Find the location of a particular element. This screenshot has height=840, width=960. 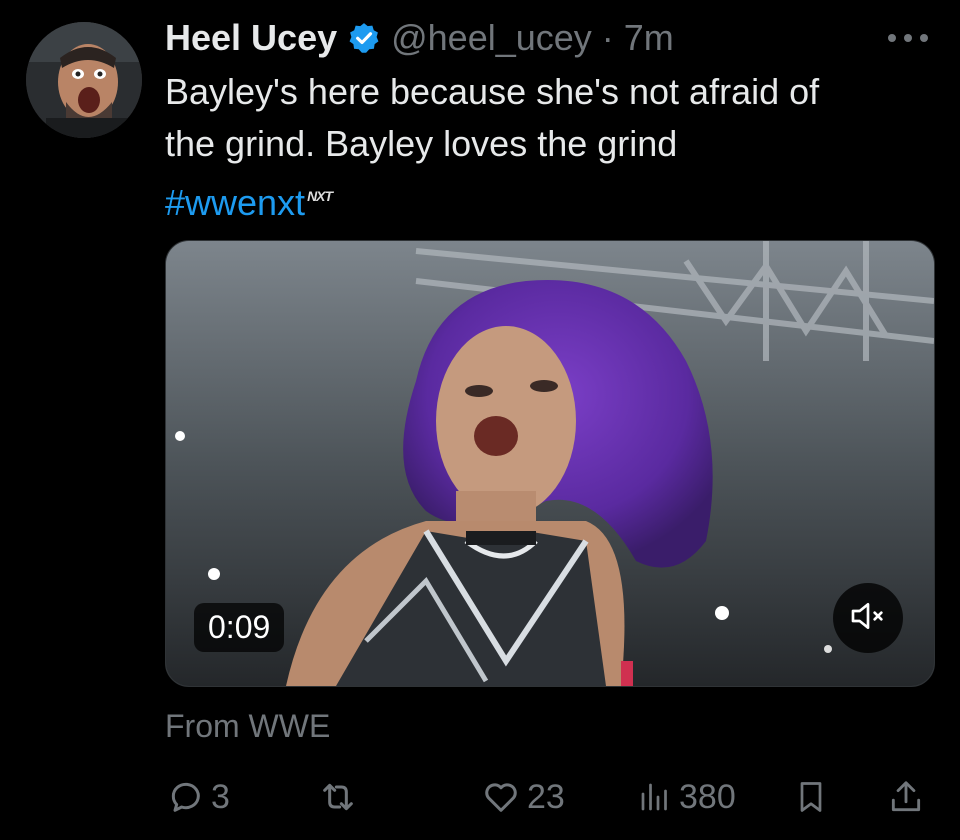

share-icon is located at coordinates (906, 797).